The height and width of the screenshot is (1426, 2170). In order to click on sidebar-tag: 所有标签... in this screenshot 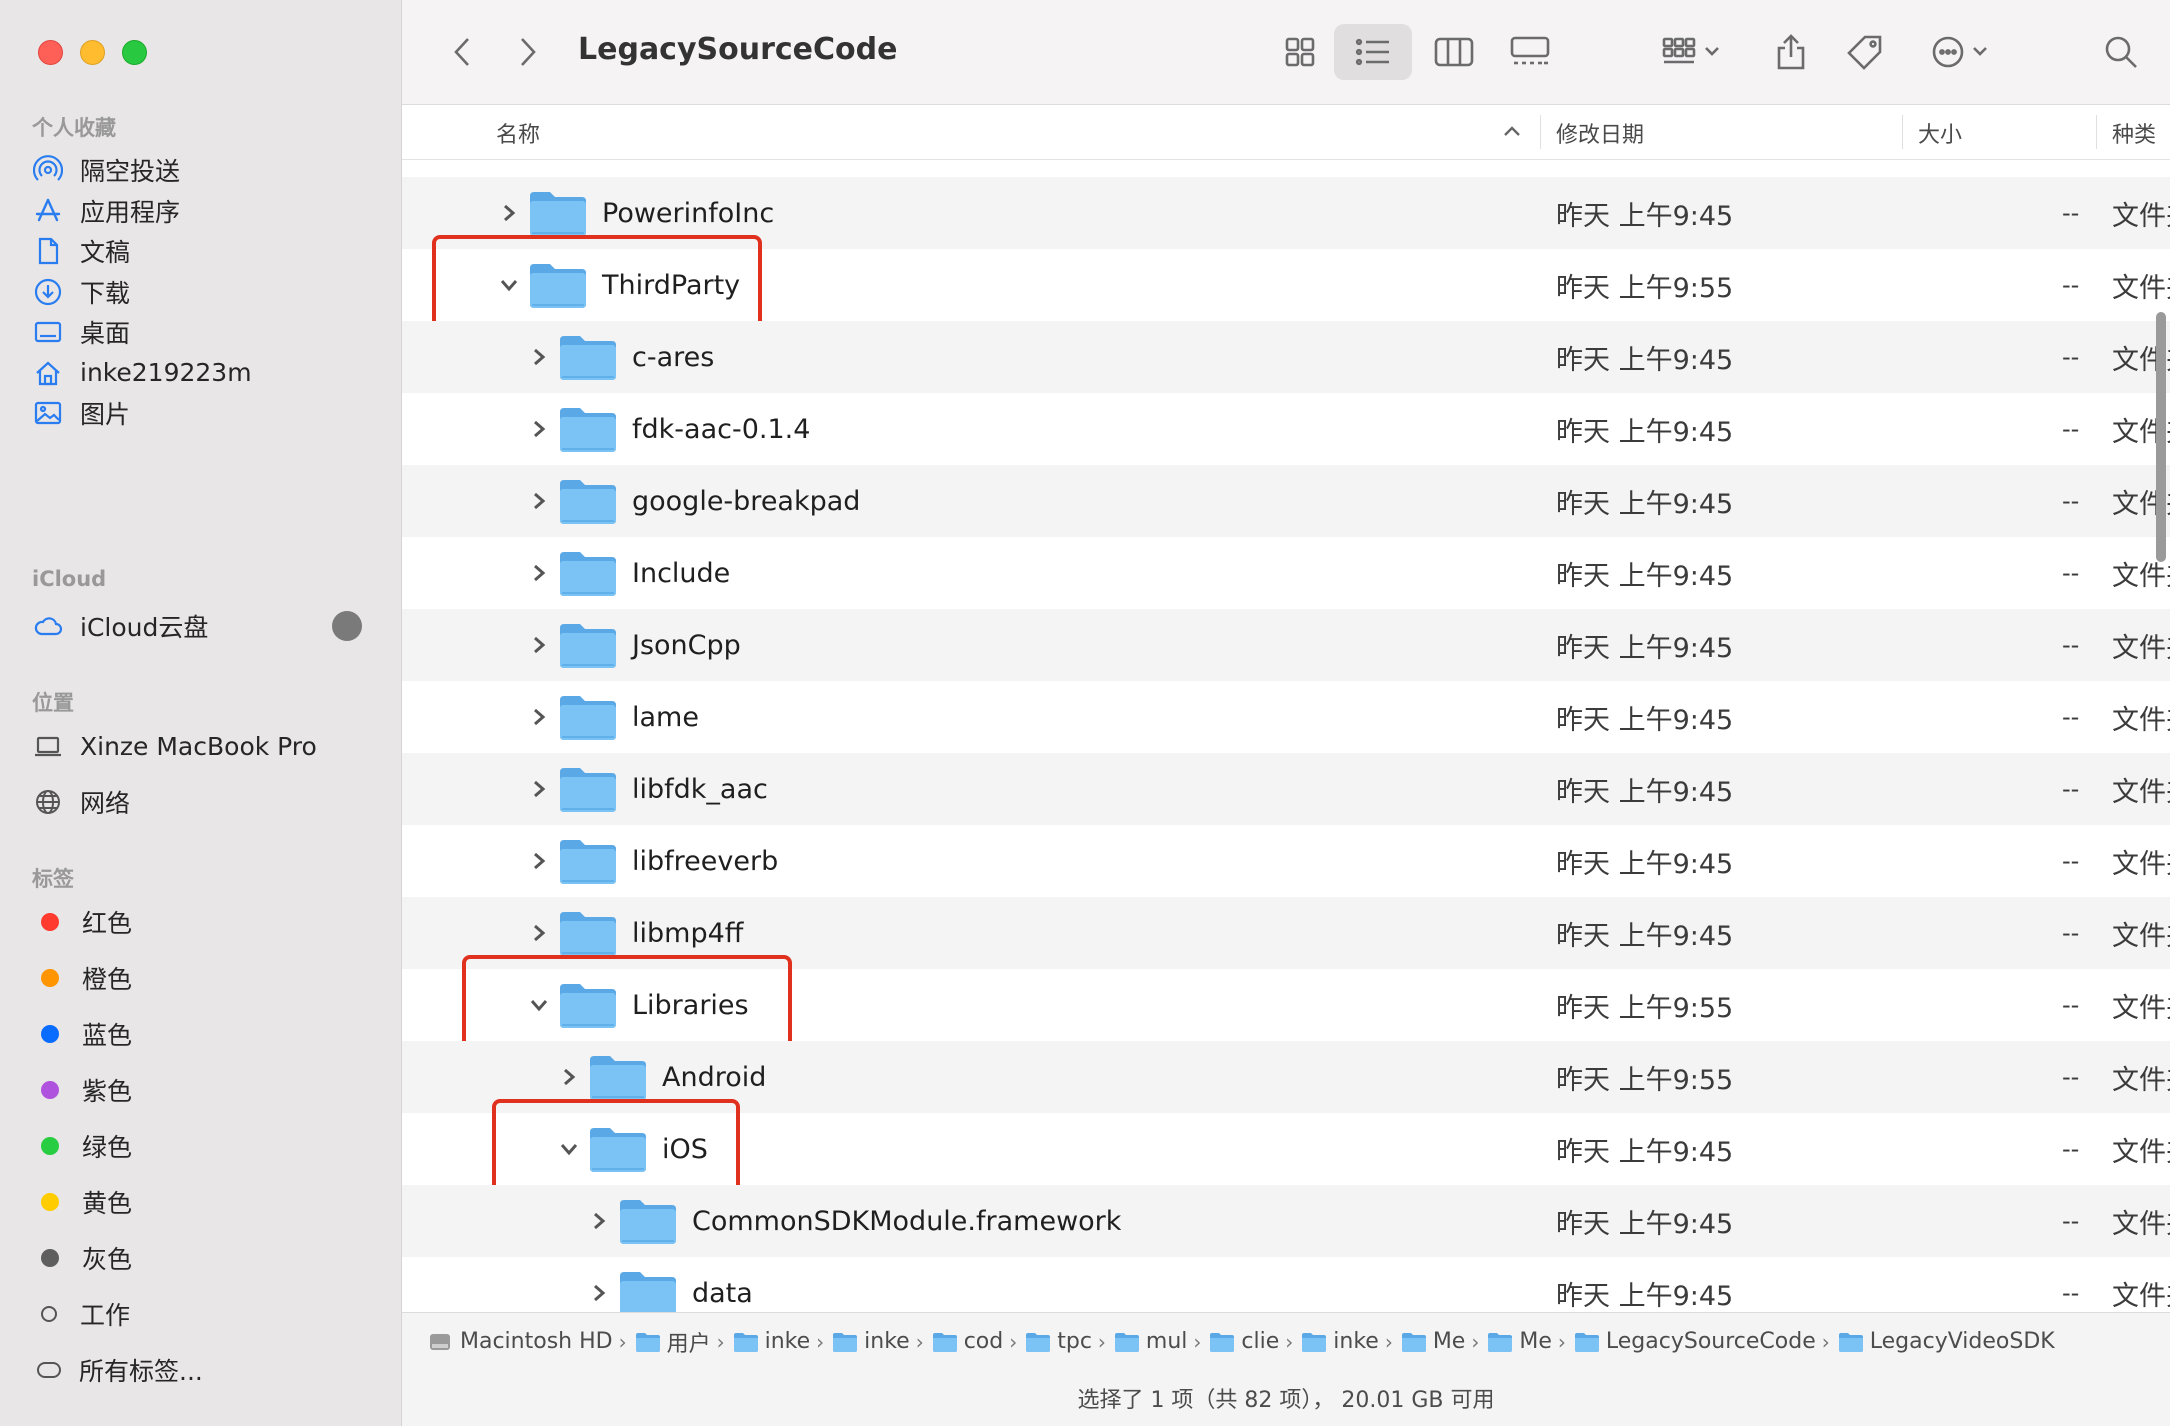, I will do `click(202, 1370)`.